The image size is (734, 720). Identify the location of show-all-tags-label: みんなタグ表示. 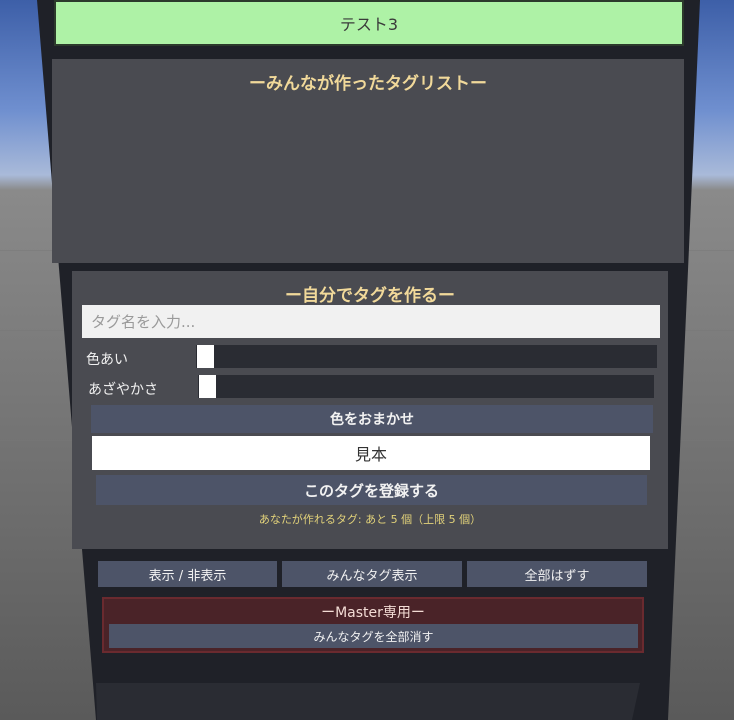
(372, 576).